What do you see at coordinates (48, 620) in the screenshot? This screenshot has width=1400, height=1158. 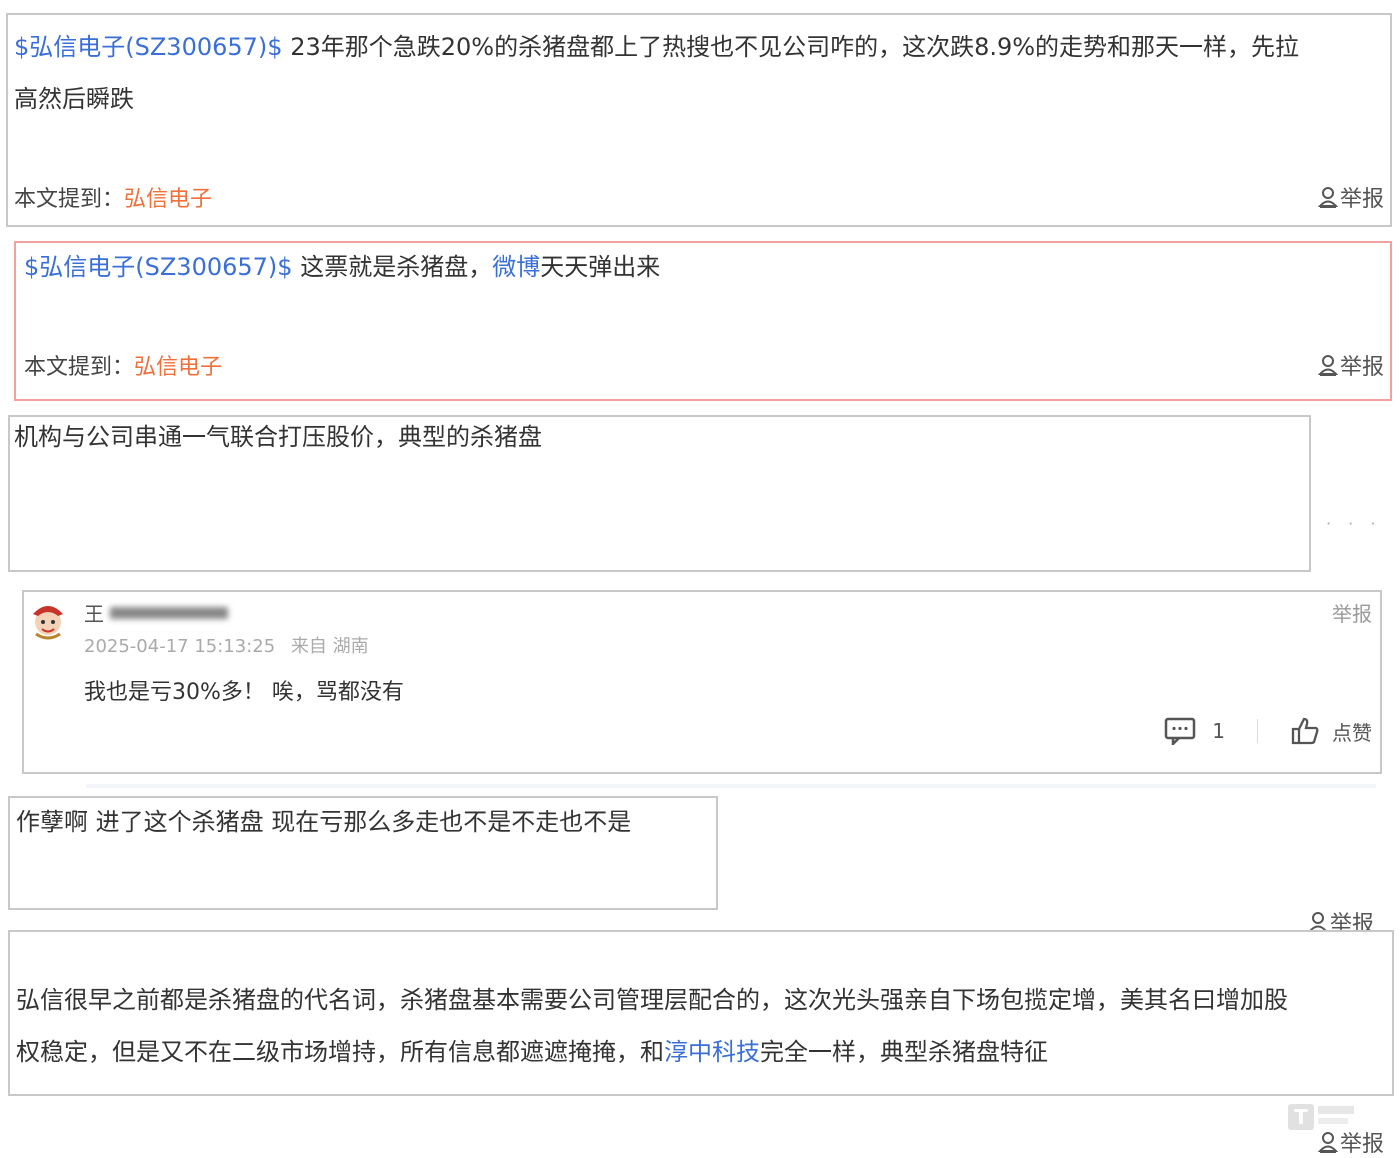 I see `avatar-icon` at bounding box center [48, 620].